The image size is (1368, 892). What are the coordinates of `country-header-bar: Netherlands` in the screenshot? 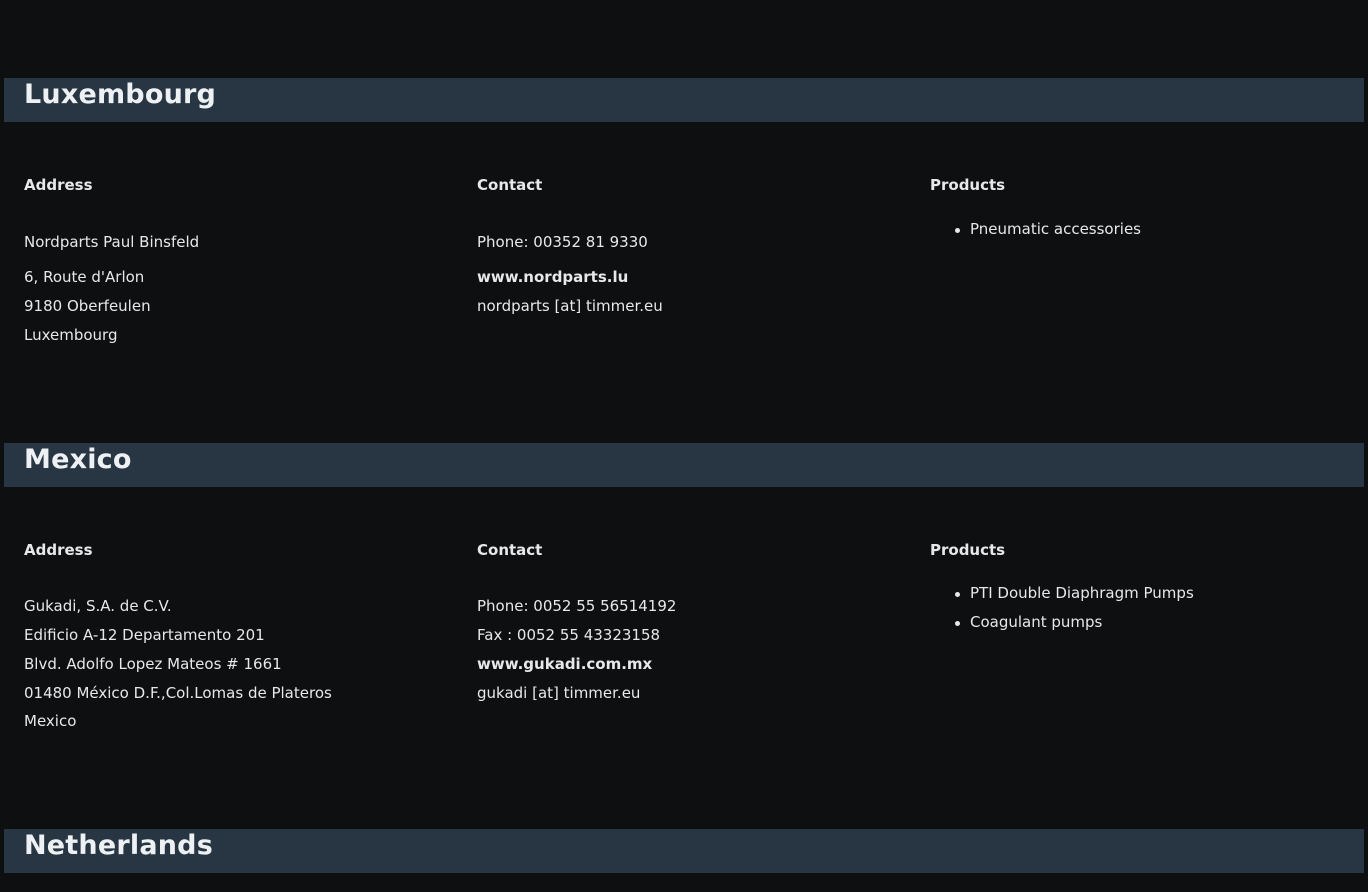 It's located at (684, 851).